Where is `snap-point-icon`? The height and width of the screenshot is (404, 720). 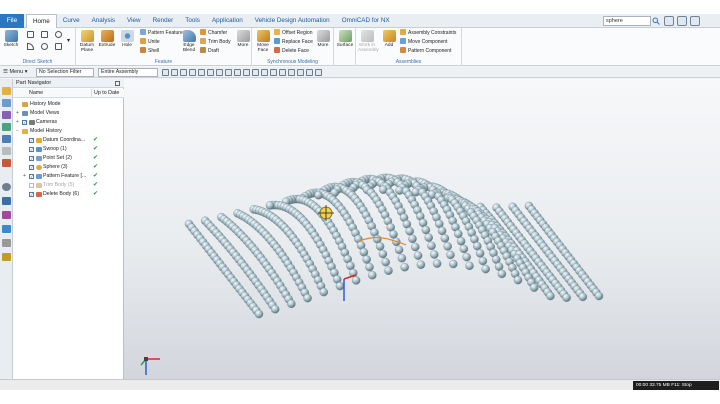 snap-point-icon is located at coordinates (237, 72).